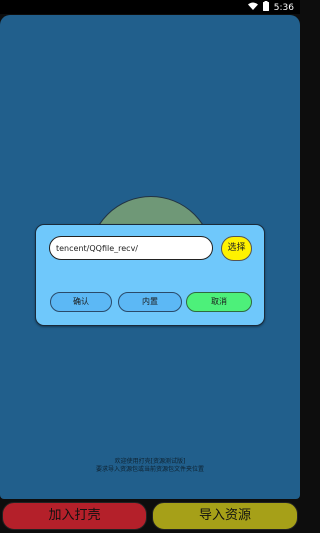 The image size is (320, 533). Describe the element at coordinates (150, 461) in the screenshot. I see `hint-line-1: 欢迎使用打壳[资源测试版]` at that location.